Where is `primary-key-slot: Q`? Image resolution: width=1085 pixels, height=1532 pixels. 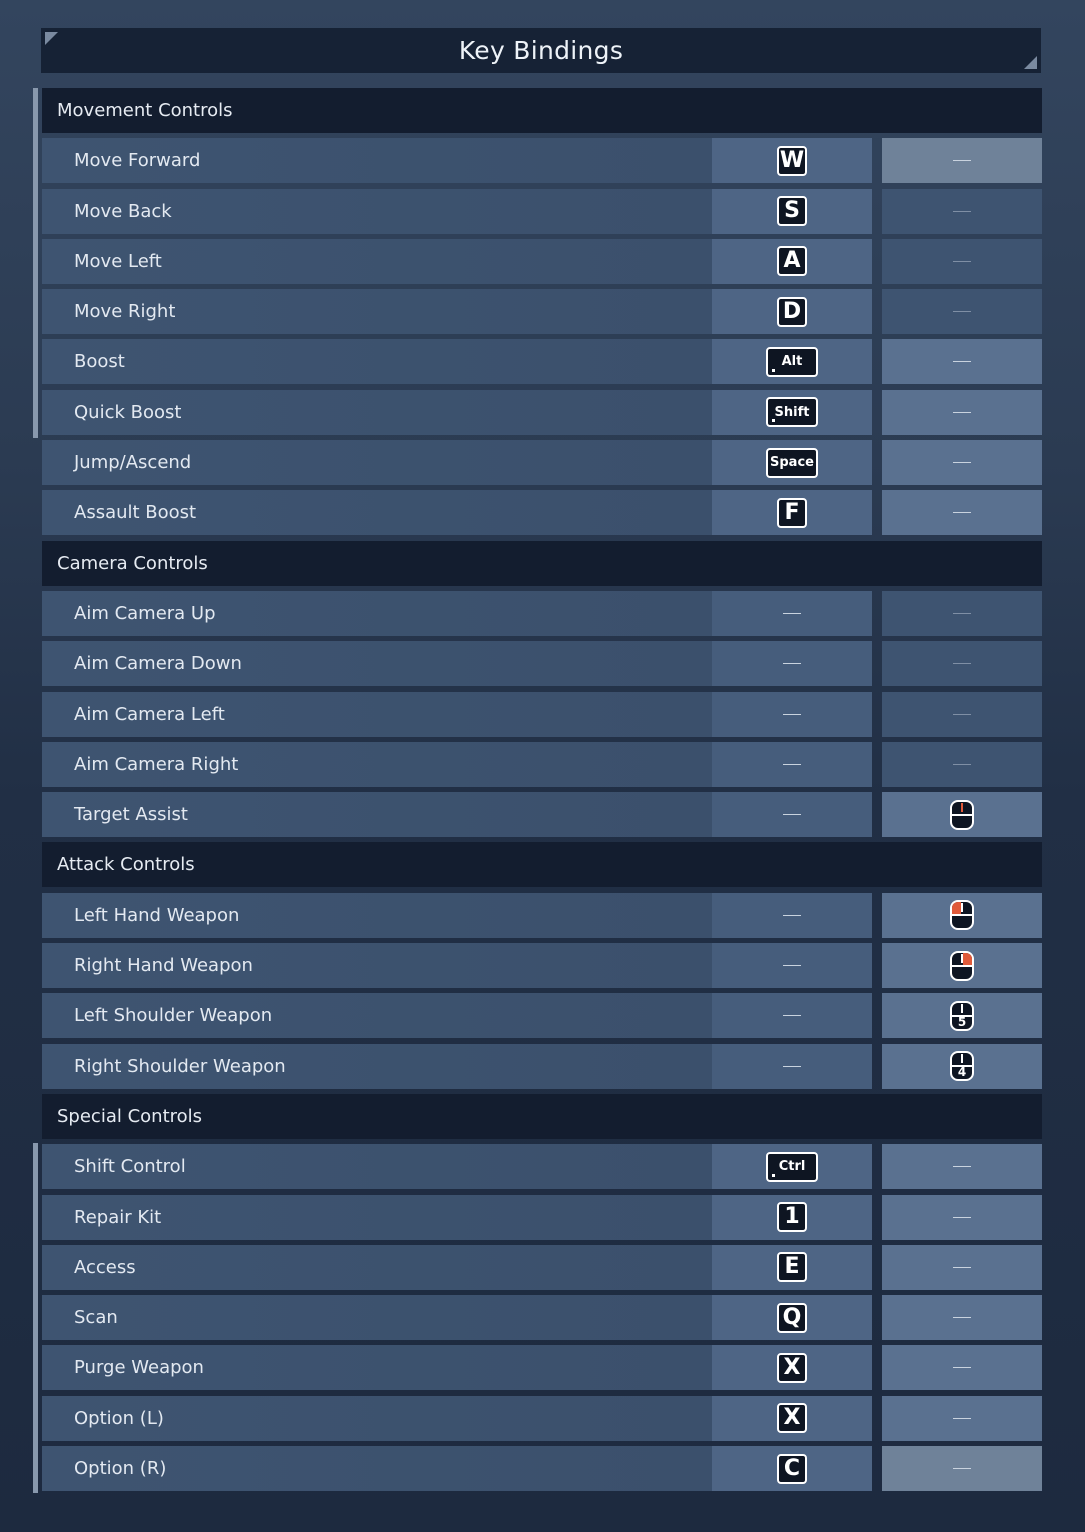 primary-key-slot: Q is located at coordinates (792, 1318).